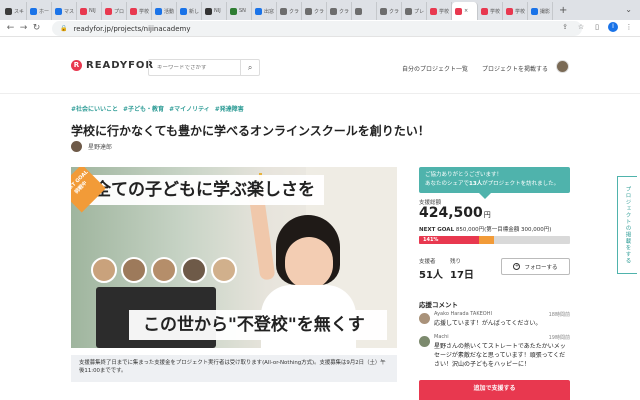 This screenshot has height=400, width=640. What do you see at coordinates (494, 183) in the screenshot?
I see `share-thanks-banner: ご協力ありがとうございます！ あなたのシェアで13人がプロジェクトを訪れました。` at bounding box center [494, 183].